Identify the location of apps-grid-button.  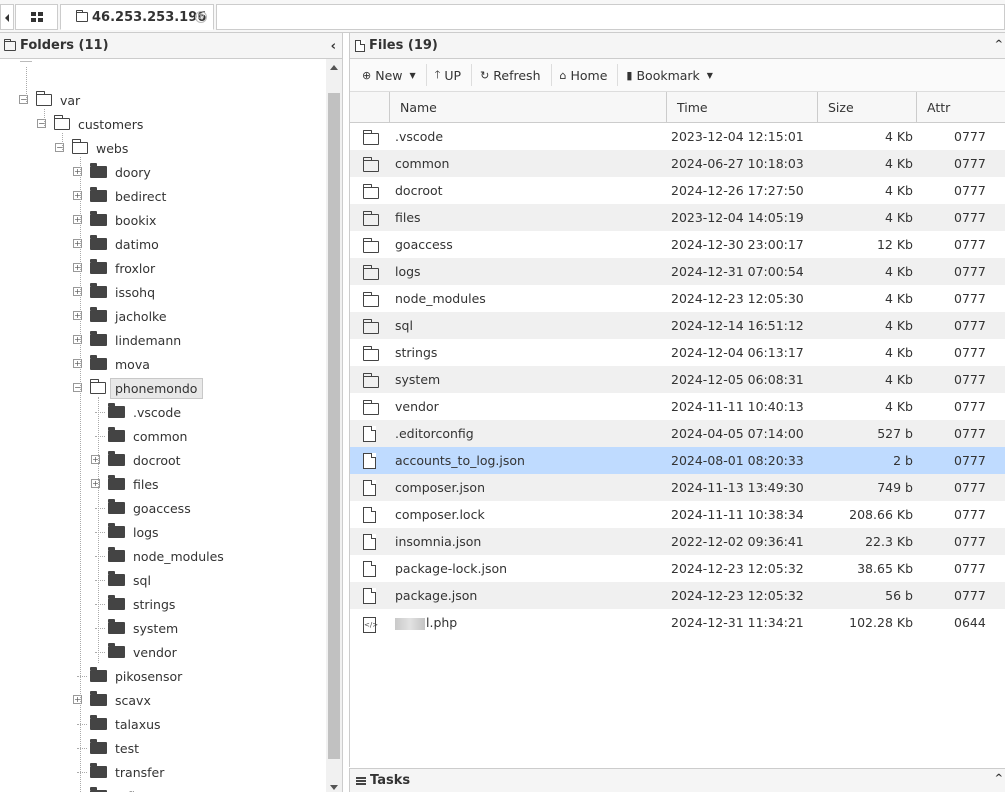
(36, 17).